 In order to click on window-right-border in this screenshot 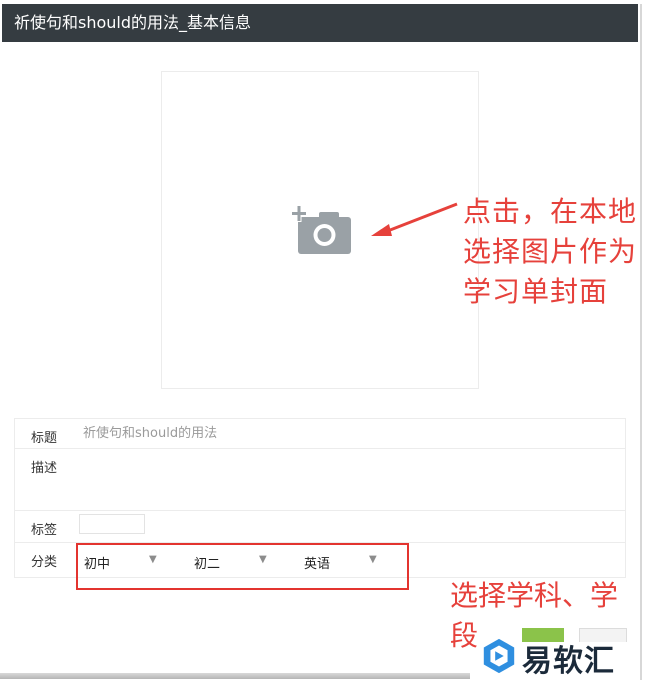, I will do `click(641, 342)`.